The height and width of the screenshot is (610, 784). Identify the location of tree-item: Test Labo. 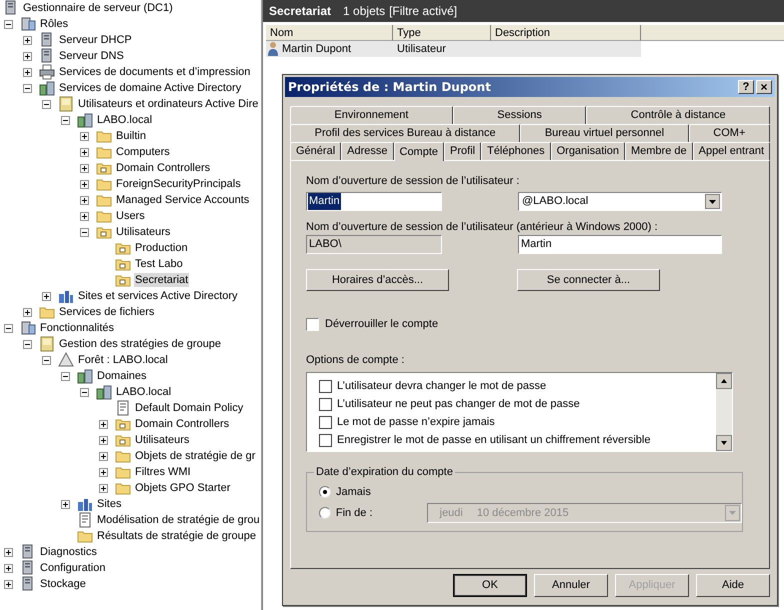
(159, 264).